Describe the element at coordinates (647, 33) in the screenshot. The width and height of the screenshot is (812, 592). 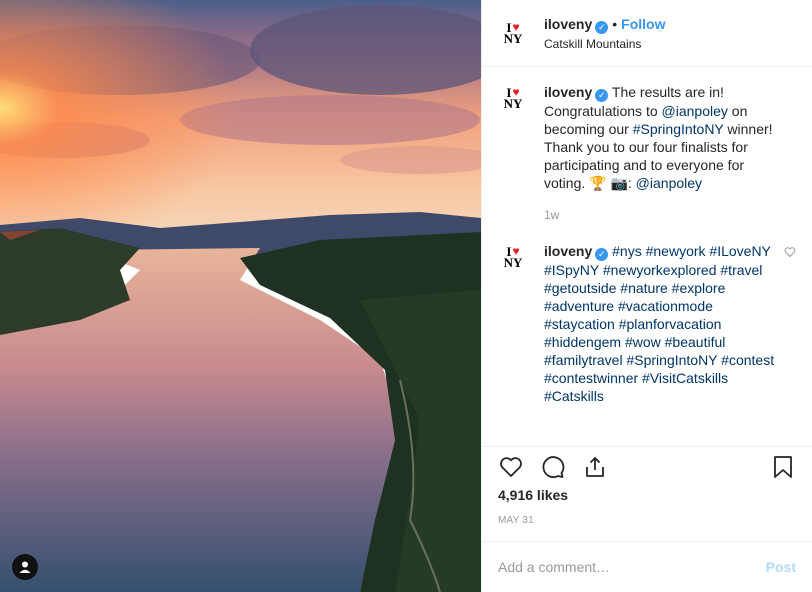
I see `post-header: I ♥ NY iloveny ✓ • Follow Catskill Mountains` at that location.